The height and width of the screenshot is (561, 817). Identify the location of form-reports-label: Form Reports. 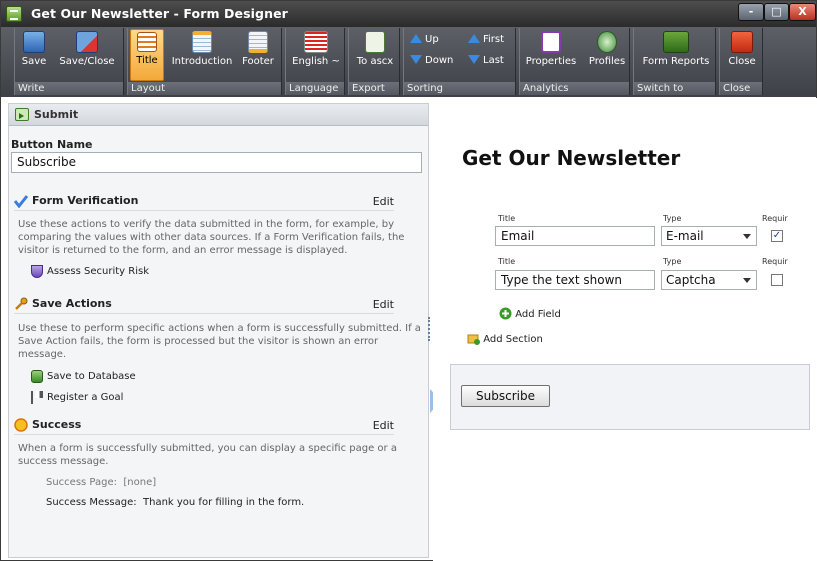
(676, 61).